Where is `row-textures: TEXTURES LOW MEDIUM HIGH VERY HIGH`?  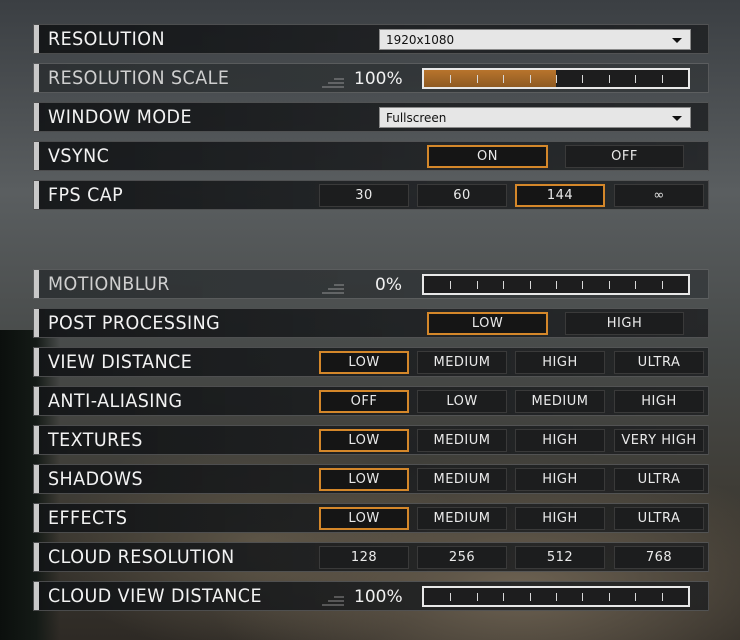 row-textures: TEXTURES LOW MEDIUM HIGH VERY HIGH is located at coordinates (371, 440).